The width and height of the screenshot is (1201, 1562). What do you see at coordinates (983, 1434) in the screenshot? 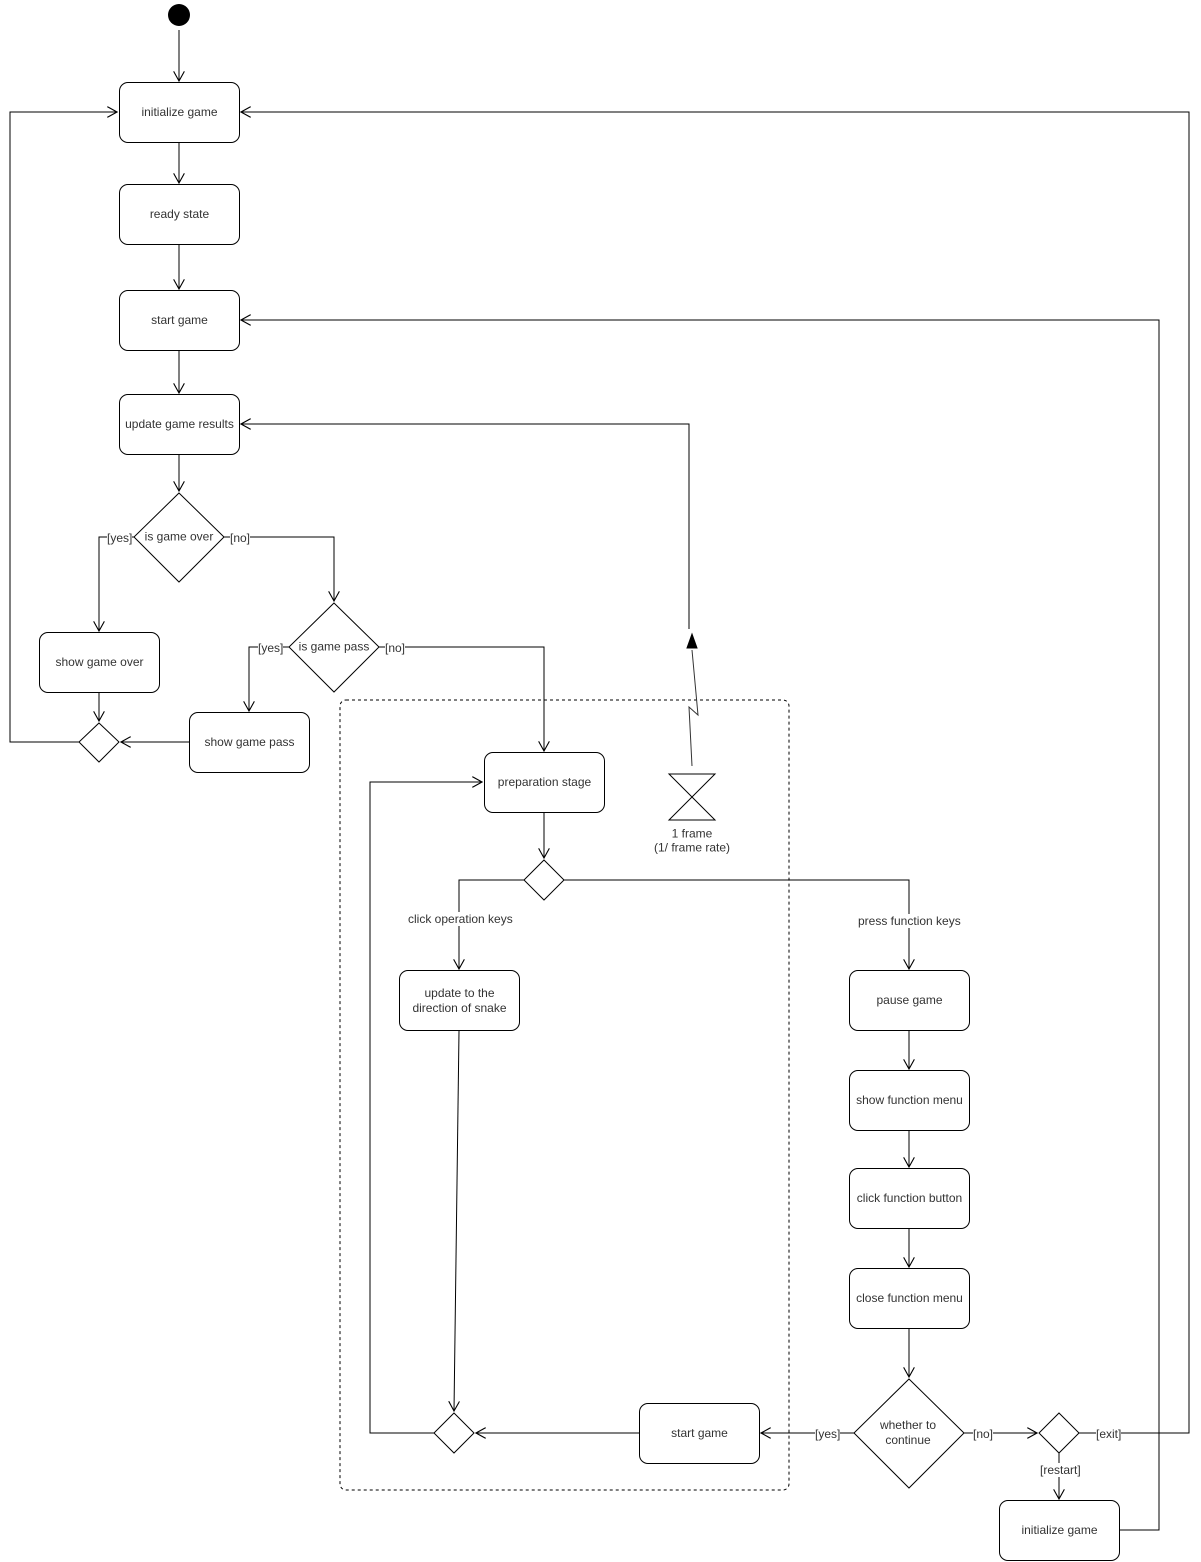
I see `guard-continue-no: [no]` at bounding box center [983, 1434].